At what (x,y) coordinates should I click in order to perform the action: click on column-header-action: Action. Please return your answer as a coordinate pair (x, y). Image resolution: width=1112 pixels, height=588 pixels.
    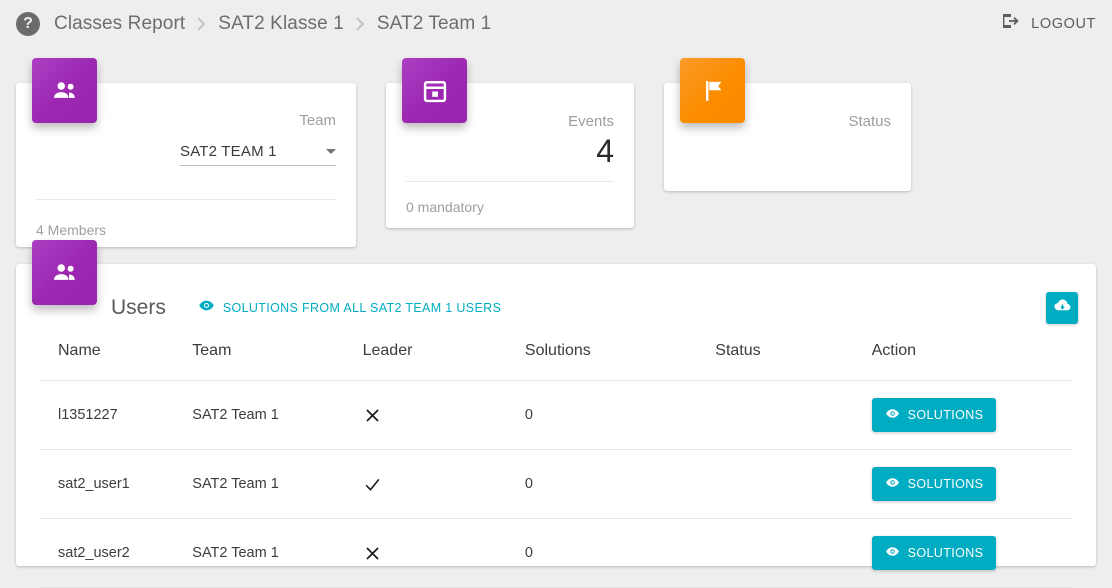
    Looking at the image, I should click on (971, 361).